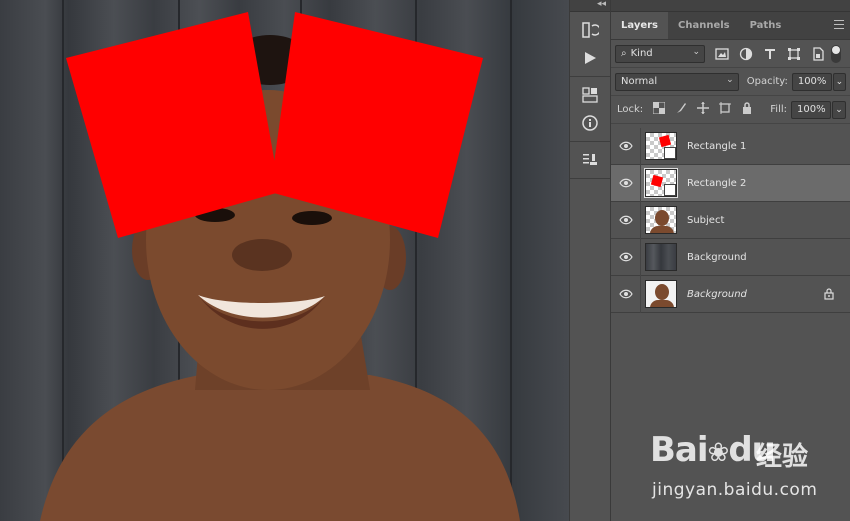  I want to click on info-button, so click(590, 123).